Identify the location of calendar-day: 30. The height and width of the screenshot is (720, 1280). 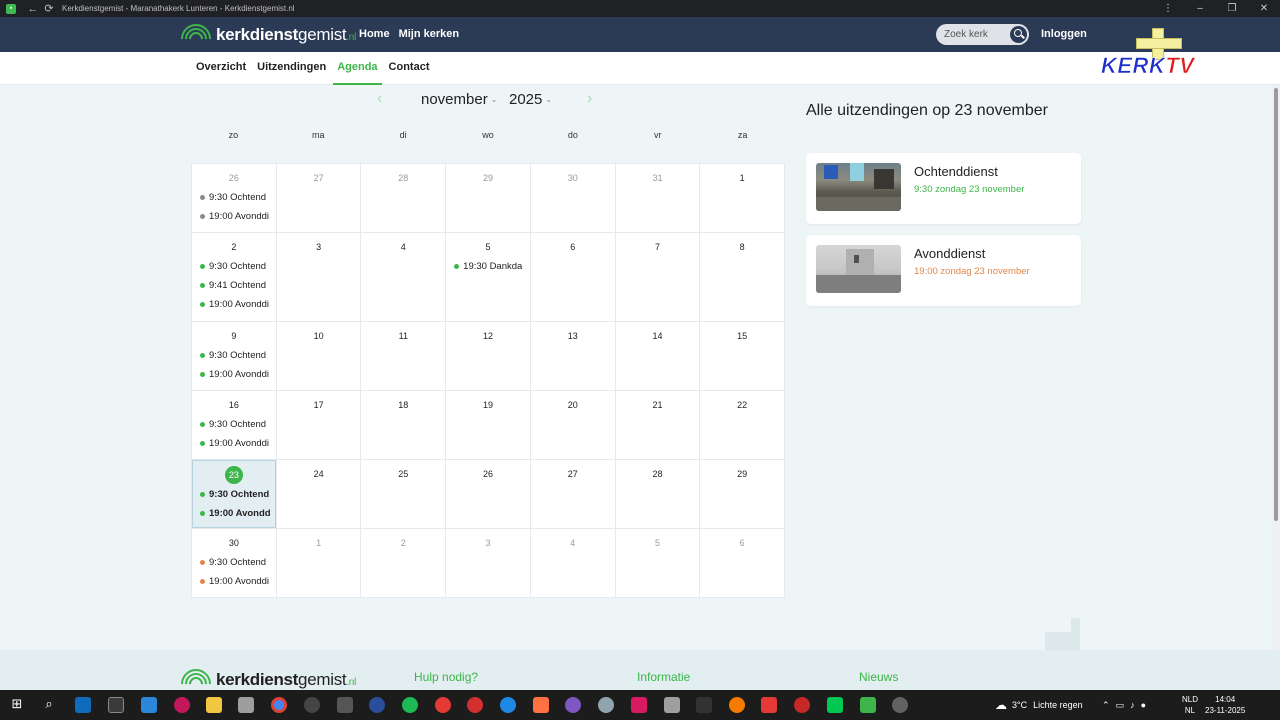
(572, 198).